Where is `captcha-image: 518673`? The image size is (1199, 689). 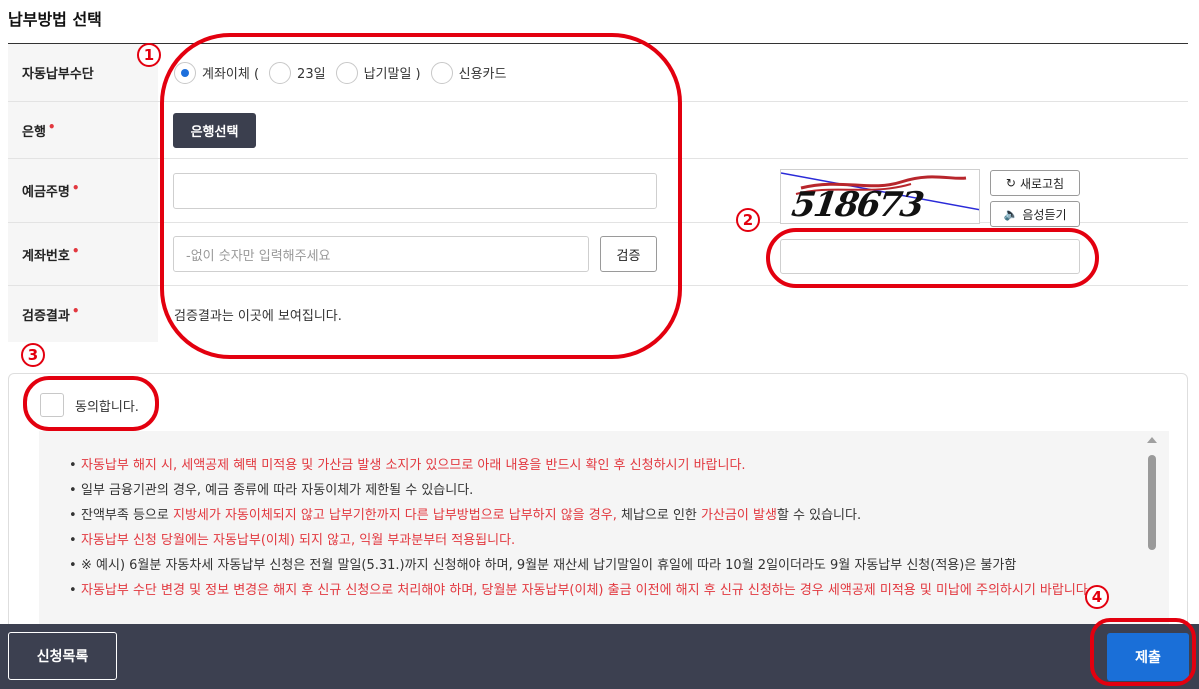 captcha-image: 518673 is located at coordinates (880, 196).